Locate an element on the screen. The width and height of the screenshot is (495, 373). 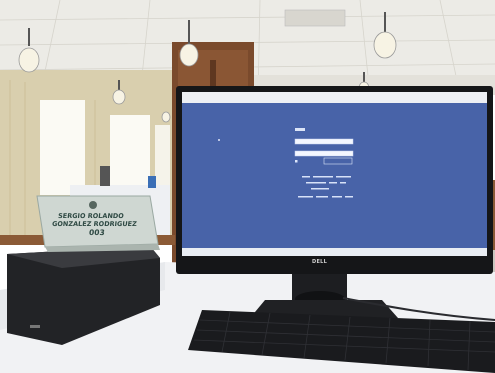
name-card-line2: GONZALEZ RODRIGUEZ is located at coordinates (94, 224).